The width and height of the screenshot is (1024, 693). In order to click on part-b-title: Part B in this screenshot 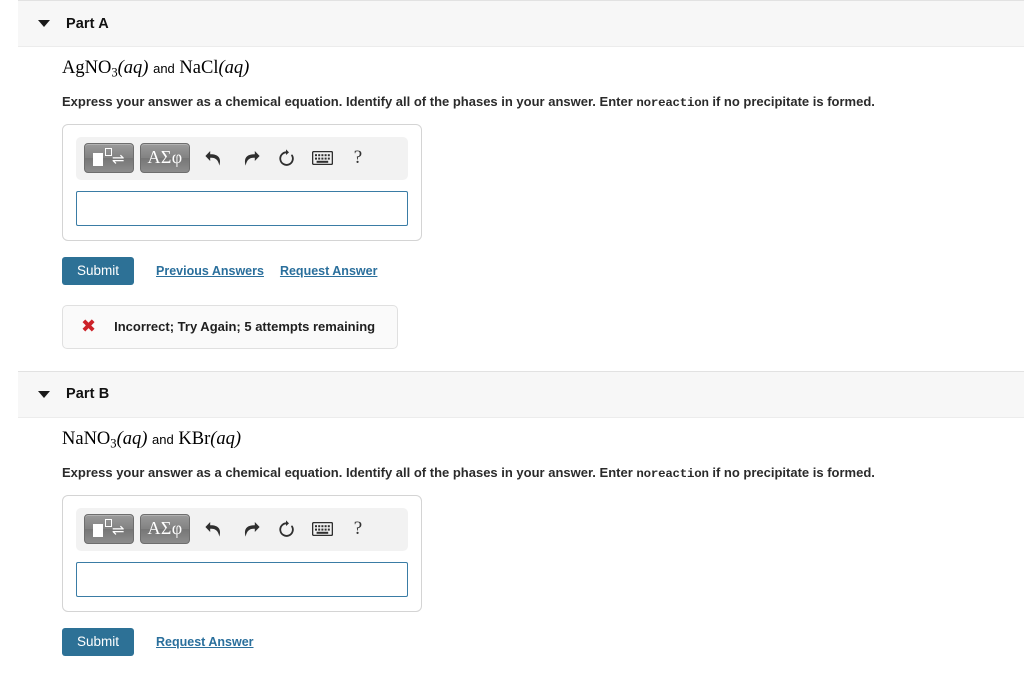, I will do `click(88, 394)`.